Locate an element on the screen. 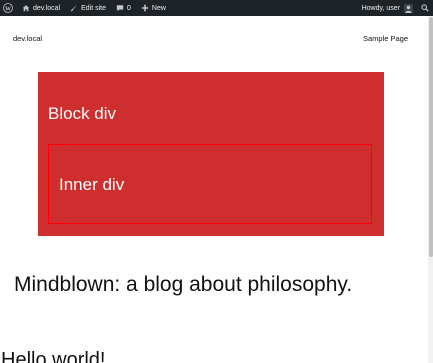  inner-div-label: Inner div is located at coordinates (92, 184).